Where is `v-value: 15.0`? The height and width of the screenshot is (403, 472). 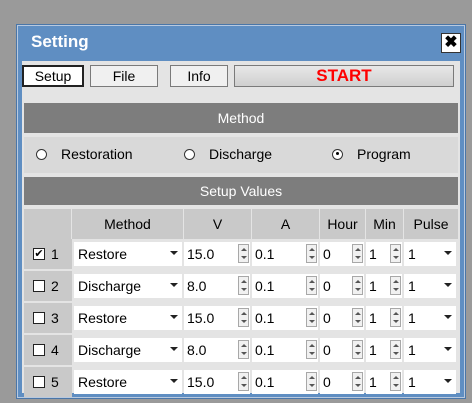
v-value: 15.0 is located at coordinates (201, 318).